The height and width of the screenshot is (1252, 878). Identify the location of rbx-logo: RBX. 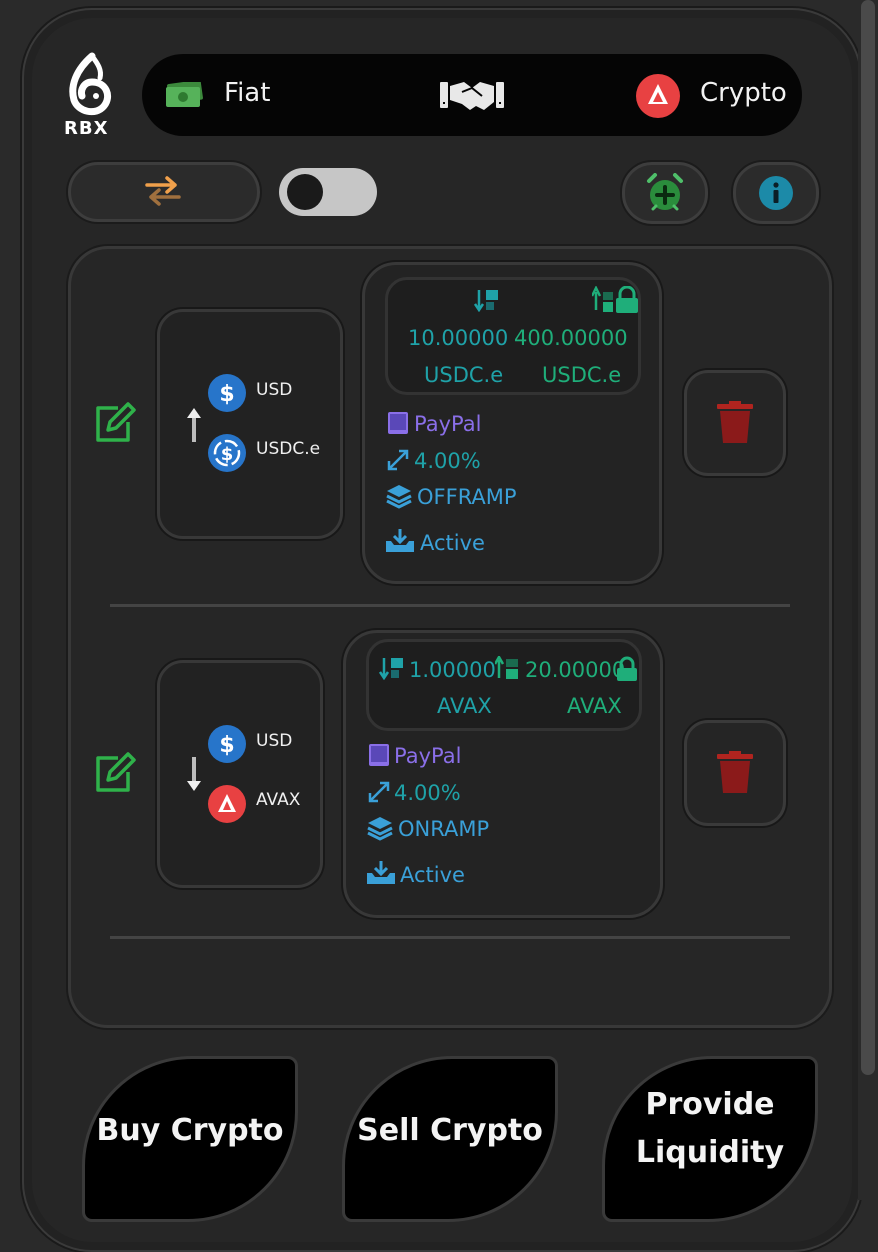
(92, 97).